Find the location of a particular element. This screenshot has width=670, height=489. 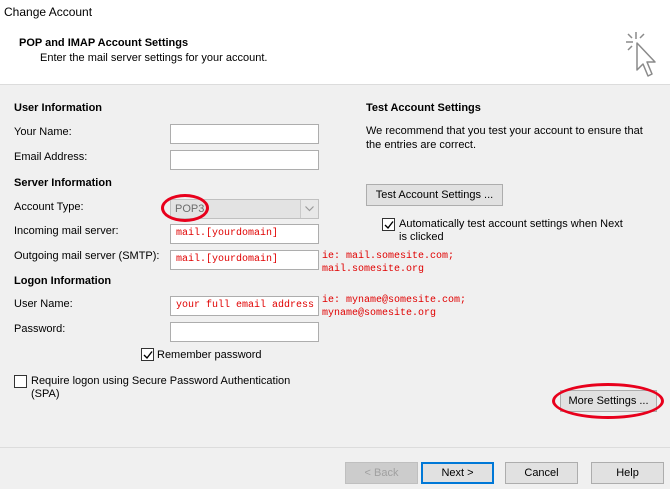

cursor-click-icon is located at coordinates (644, 56).